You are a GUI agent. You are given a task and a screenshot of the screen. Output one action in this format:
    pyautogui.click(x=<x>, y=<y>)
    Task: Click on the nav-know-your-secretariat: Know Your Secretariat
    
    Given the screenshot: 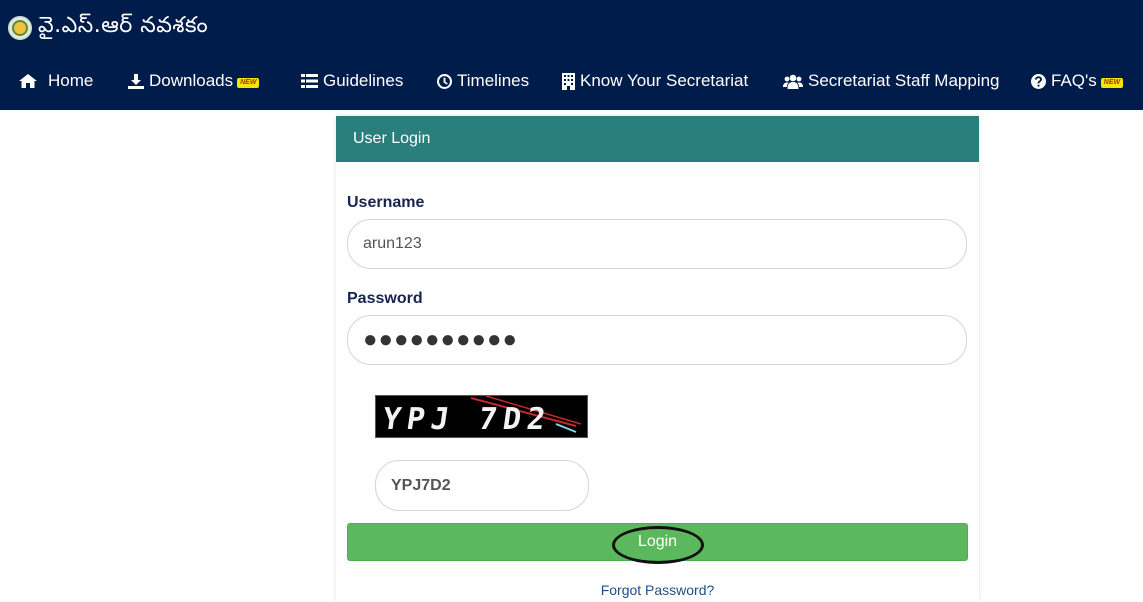 What is the action you would take?
    pyautogui.click(x=655, y=81)
    